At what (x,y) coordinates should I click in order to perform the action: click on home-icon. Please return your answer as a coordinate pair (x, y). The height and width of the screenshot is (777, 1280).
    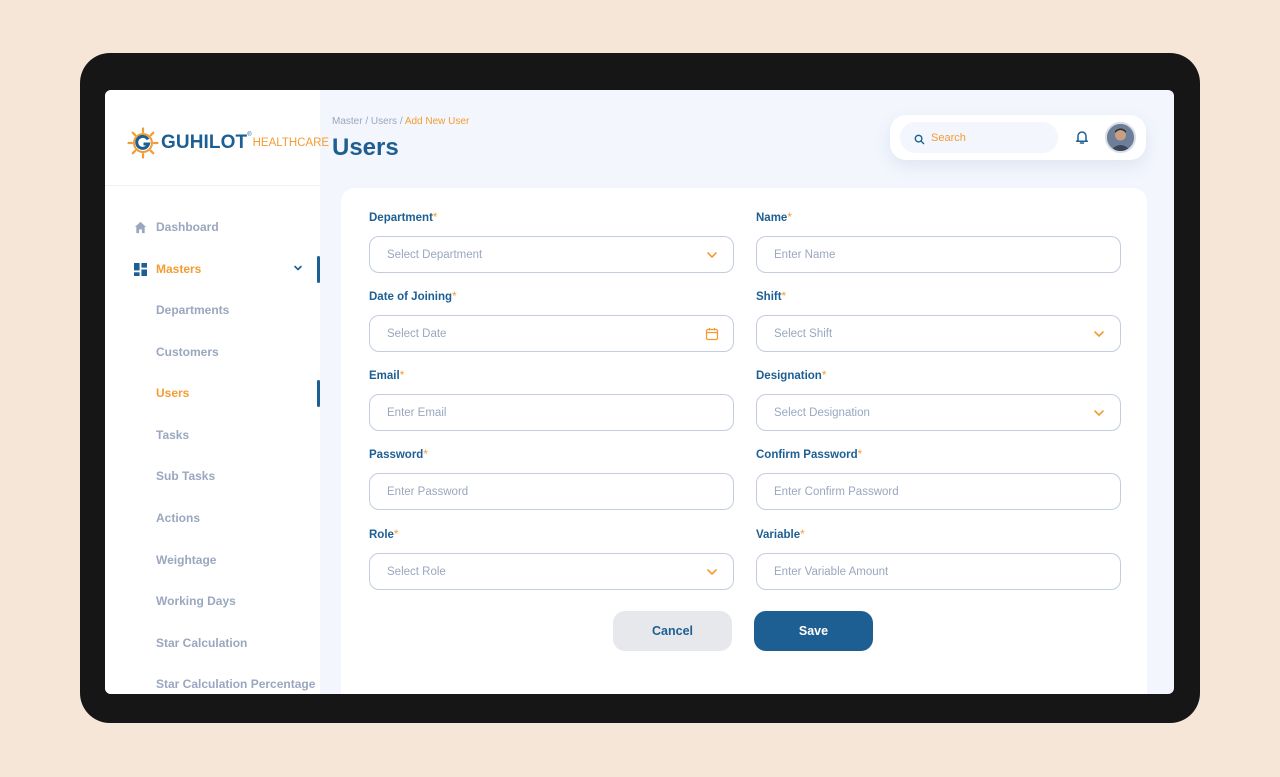
    Looking at the image, I should click on (140, 227).